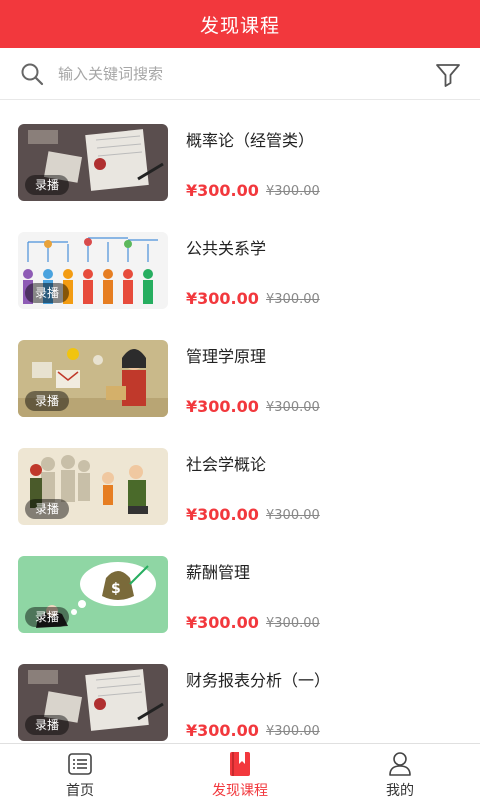 Image resolution: width=480 pixels, height=800 pixels. What do you see at coordinates (400, 791) in the screenshot?
I see `tab-label: 我的` at bounding box center [400, 791].